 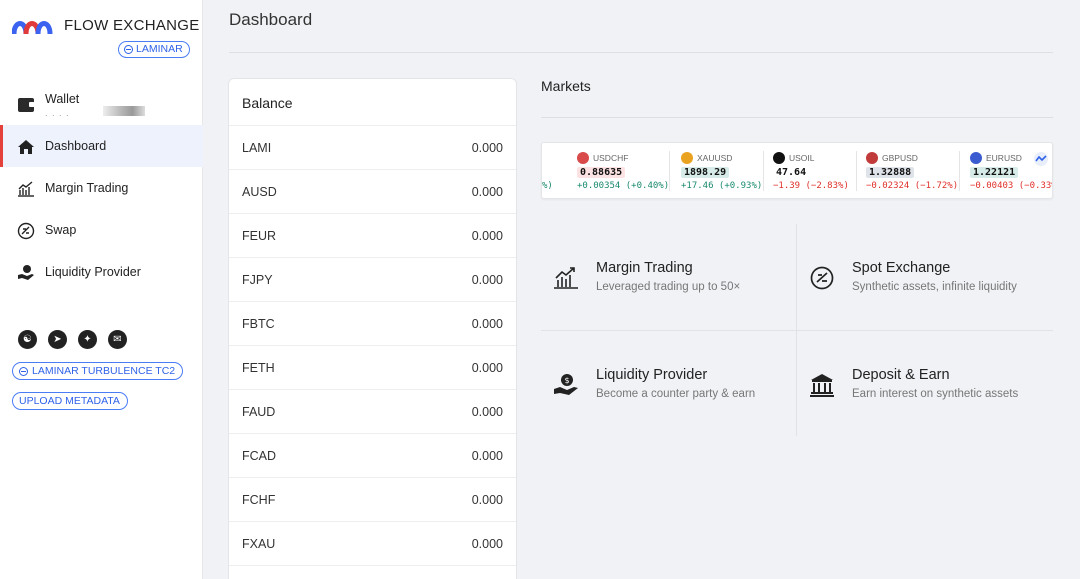 I want to click on brand: FLOW EXCHANGE LAMINAR, so click(x=105, y=39).